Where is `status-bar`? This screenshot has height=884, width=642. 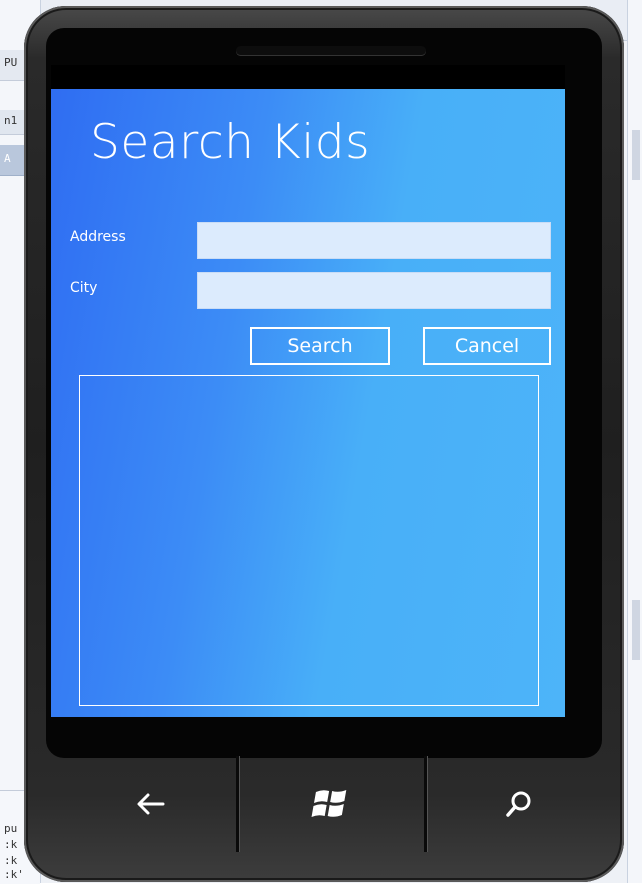 status-bar is located at coordinates (308, 77).